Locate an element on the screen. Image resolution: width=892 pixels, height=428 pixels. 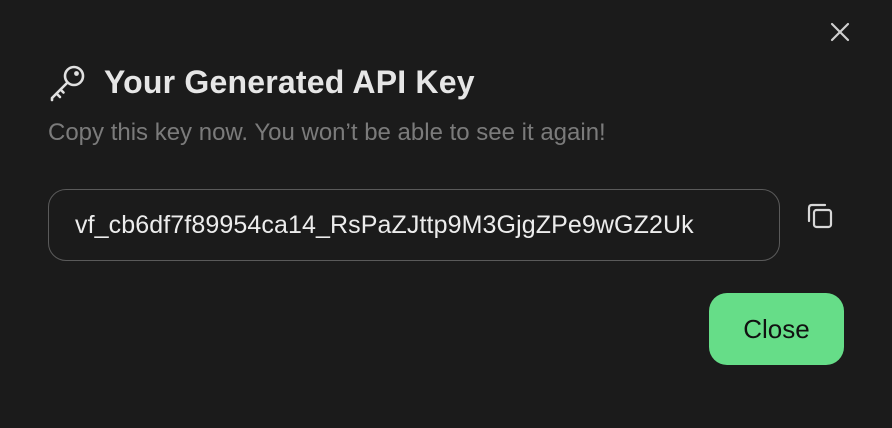
close-button: Close is located at coordinates (776, 329).